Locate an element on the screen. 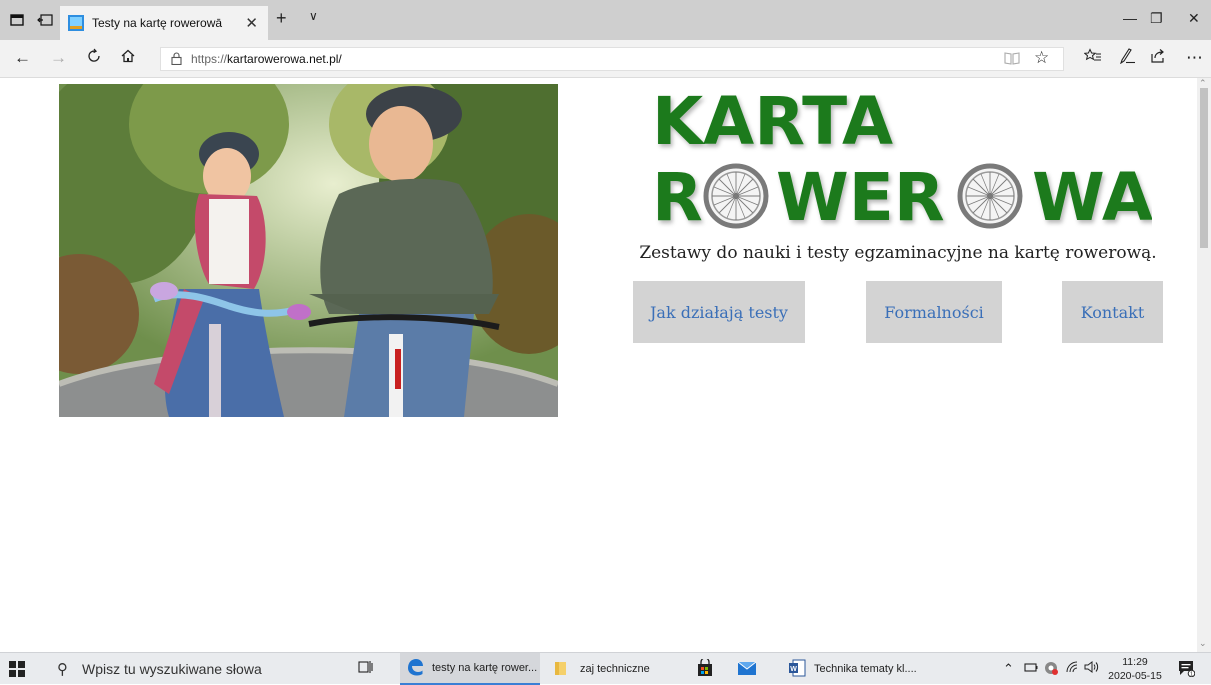 This screenshot has height=685, width=1211. home-icon is located at coordinates (128, 58).